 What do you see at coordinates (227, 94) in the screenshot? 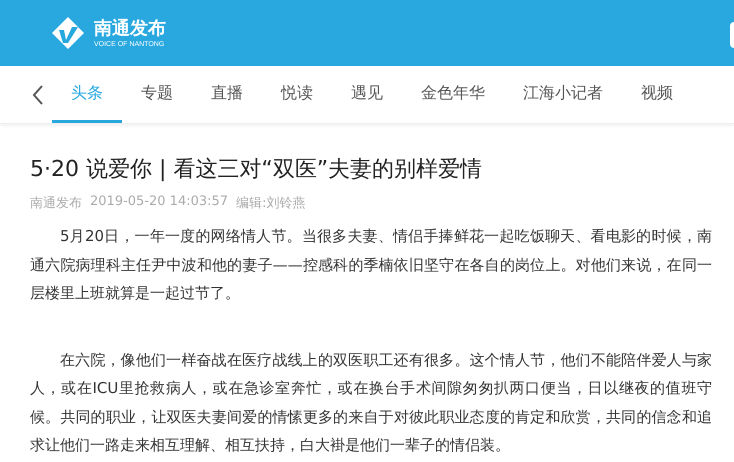
I see `nav-tab: 直播` at bounding box center [227, 94].